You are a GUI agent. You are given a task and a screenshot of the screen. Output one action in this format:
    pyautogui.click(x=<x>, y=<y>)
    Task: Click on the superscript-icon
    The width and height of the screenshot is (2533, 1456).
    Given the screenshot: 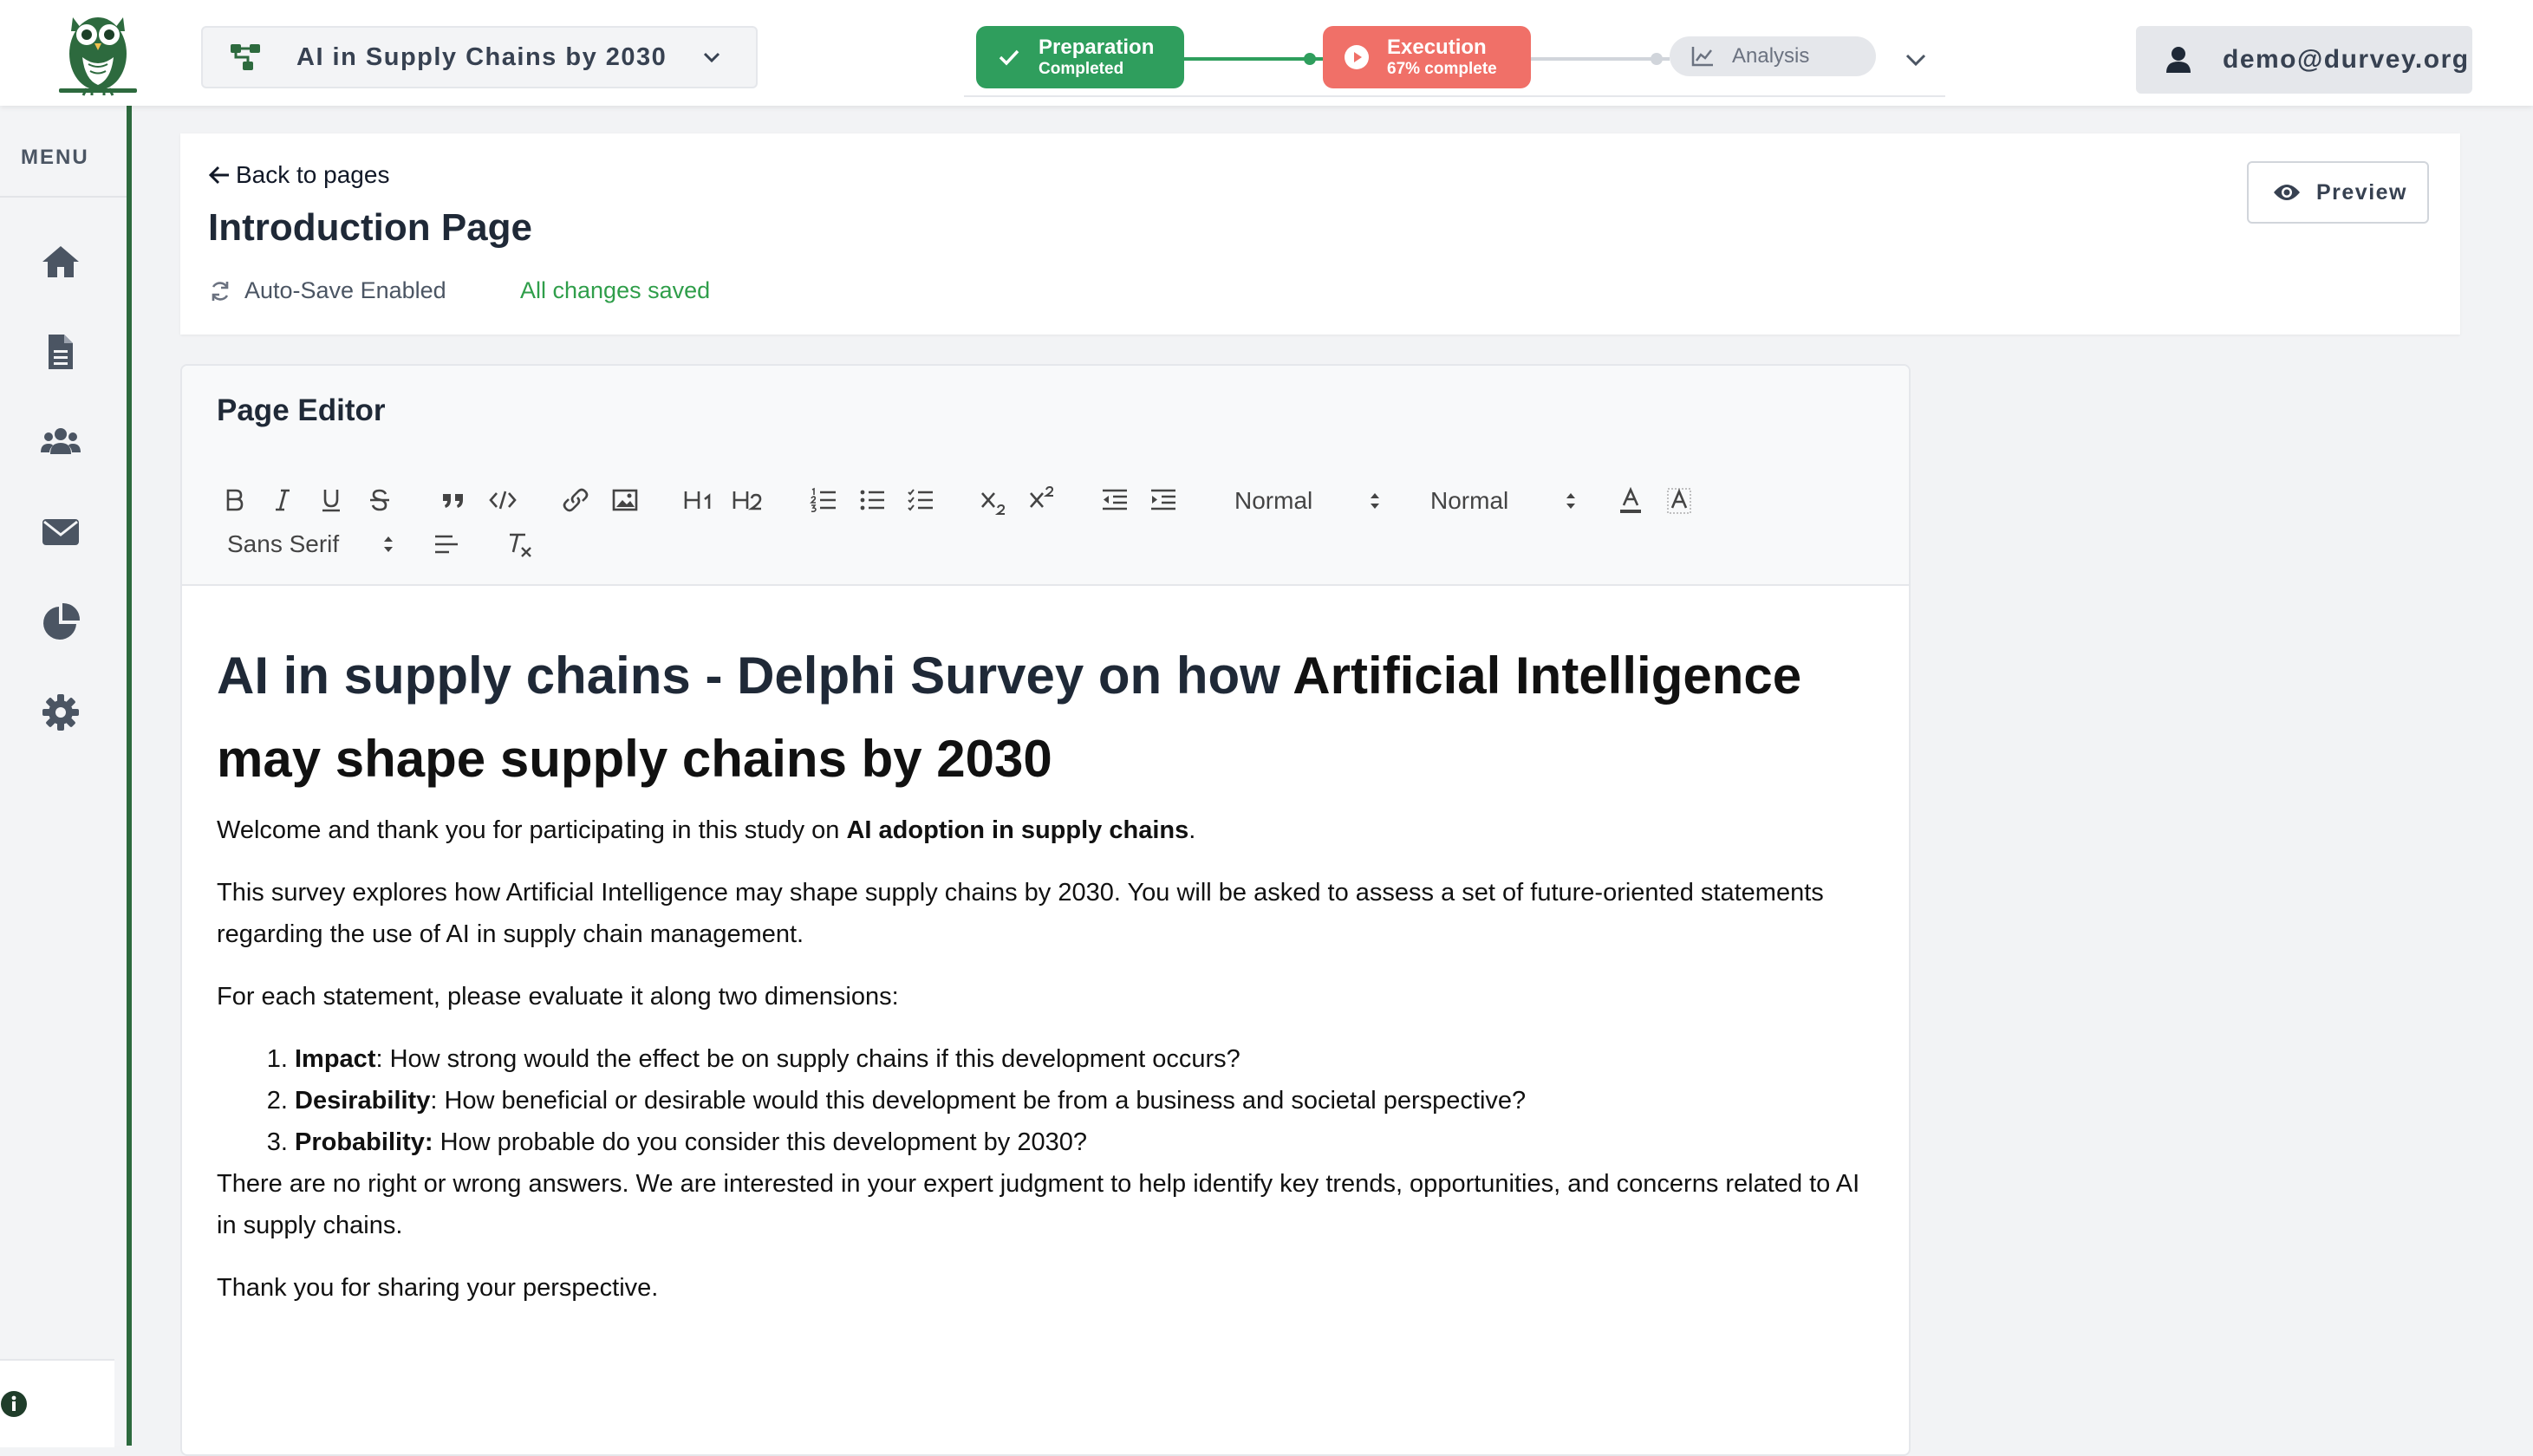 What is the action you would take?
    pyautogui.click(x=1043, y=498)
    